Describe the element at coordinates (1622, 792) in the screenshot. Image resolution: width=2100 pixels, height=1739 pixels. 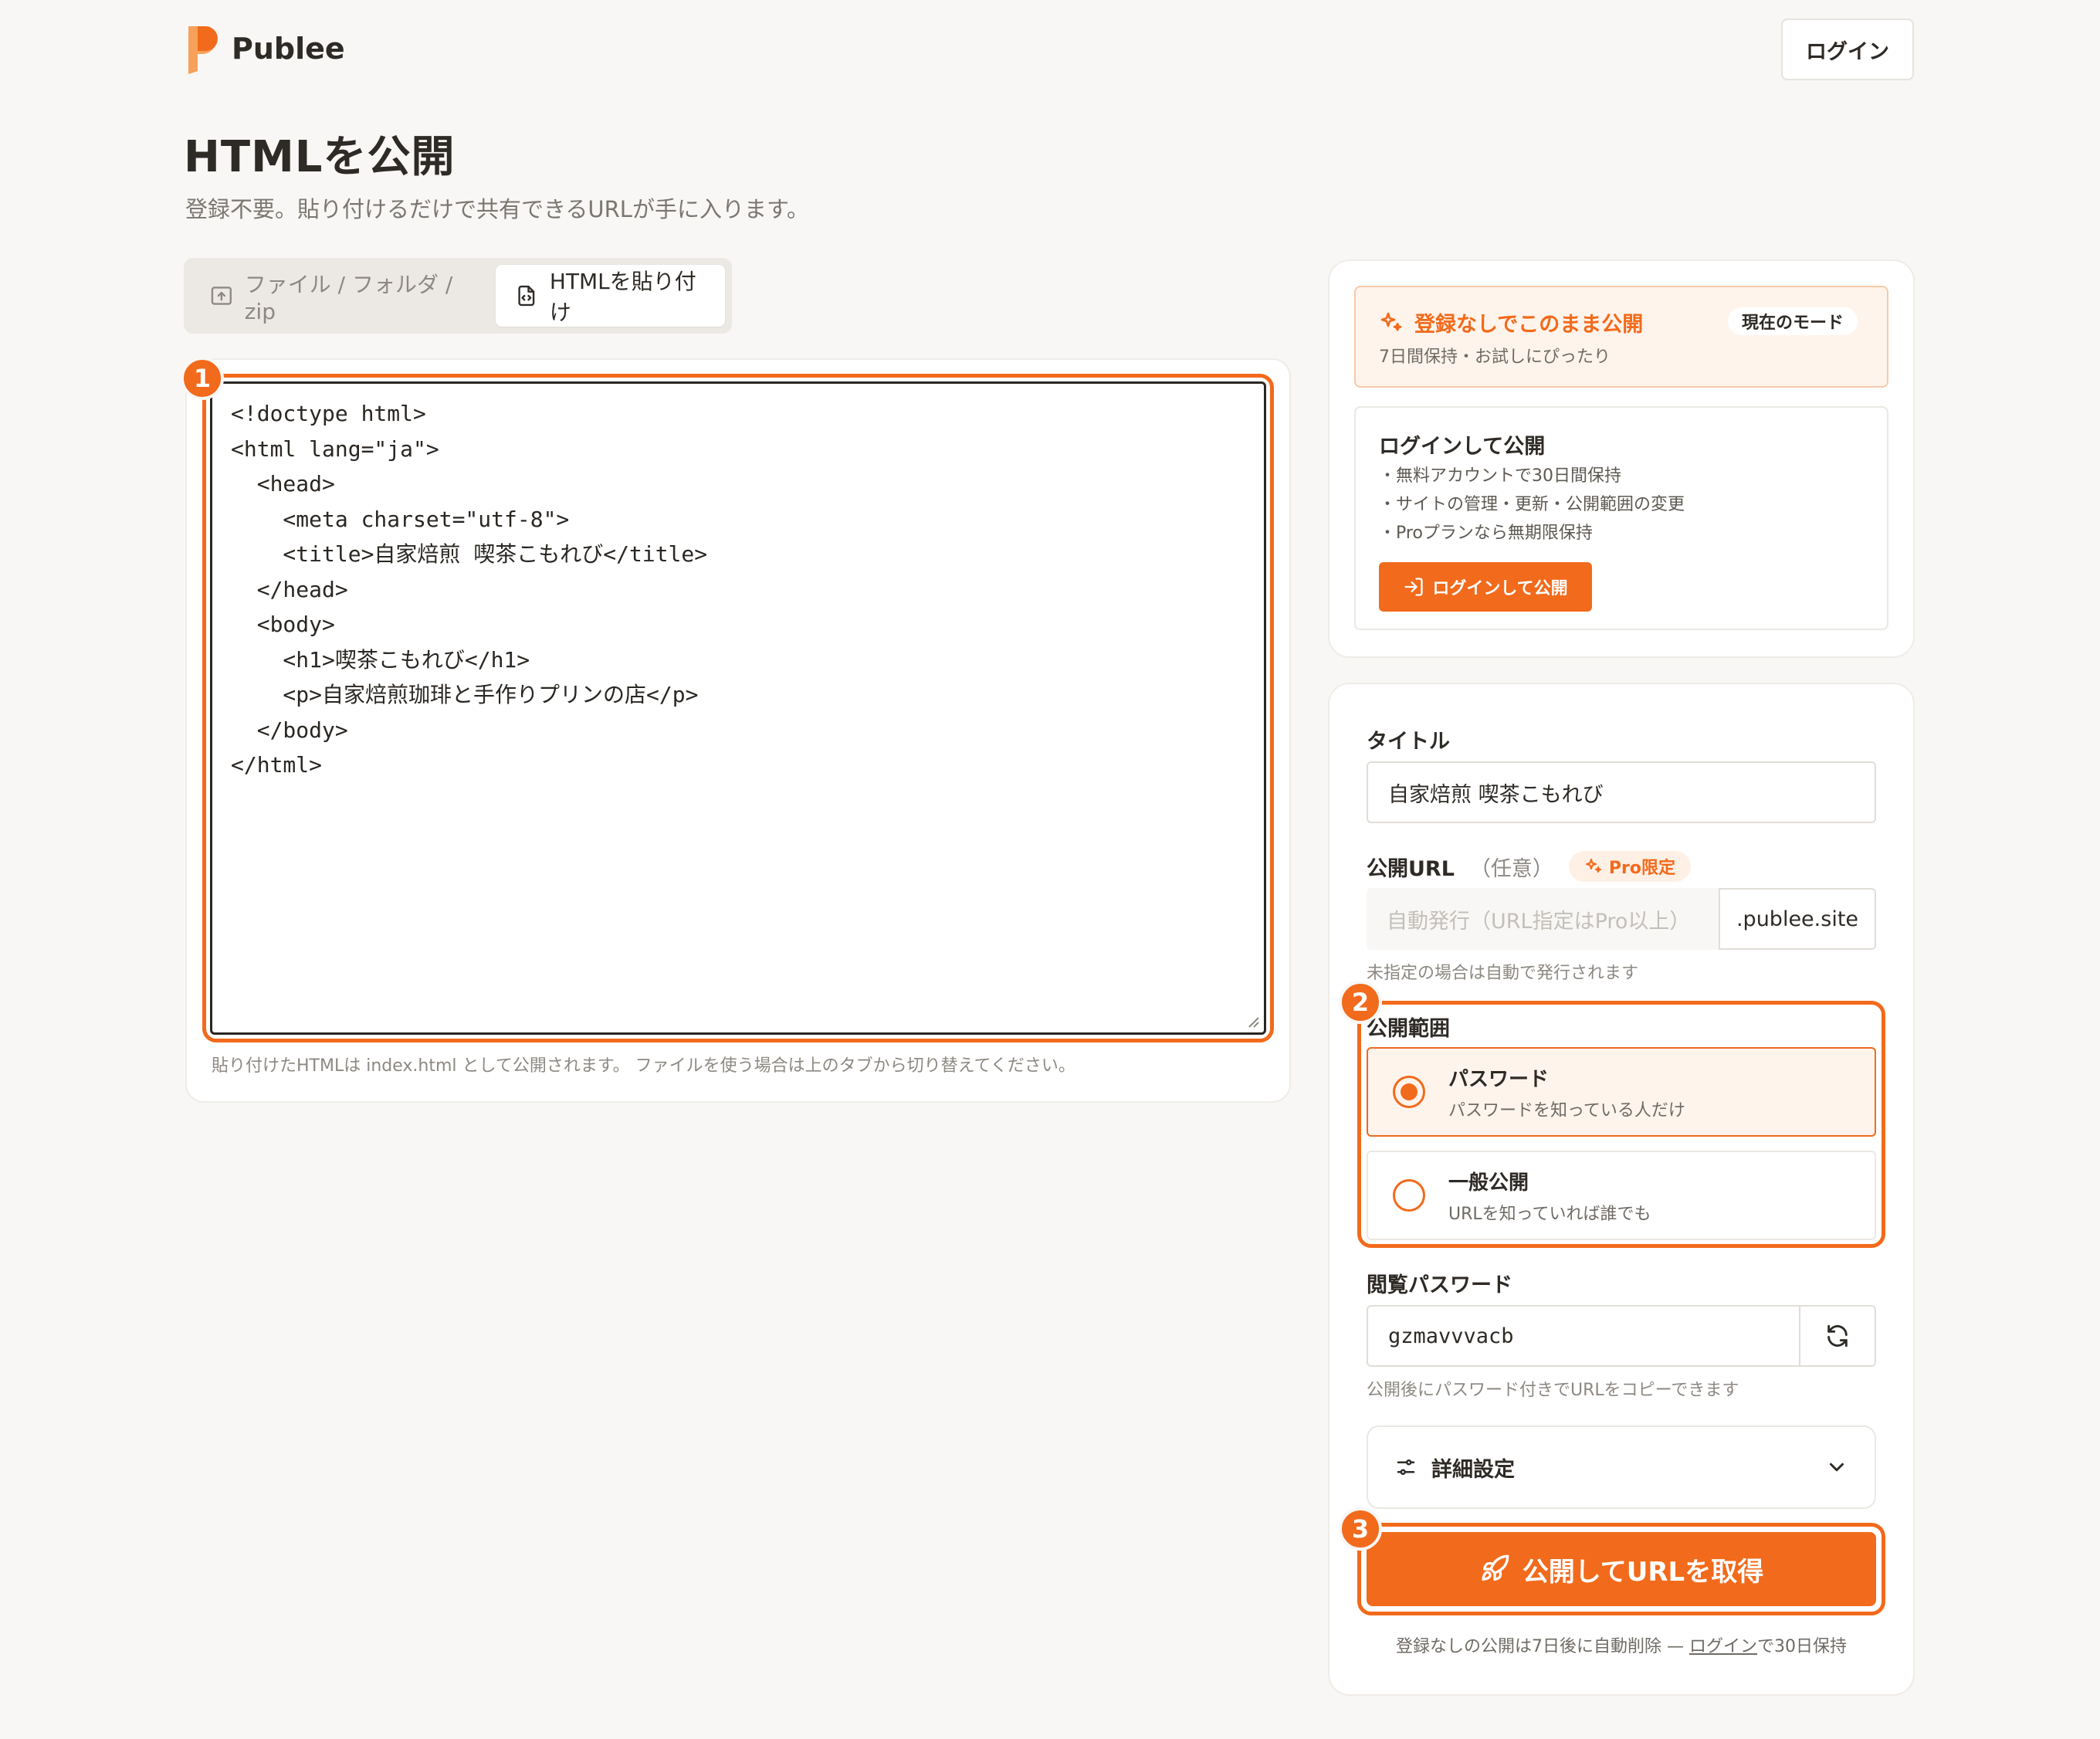
I see `title-input: 自家焙煎 喫茶こもれび` at that location.